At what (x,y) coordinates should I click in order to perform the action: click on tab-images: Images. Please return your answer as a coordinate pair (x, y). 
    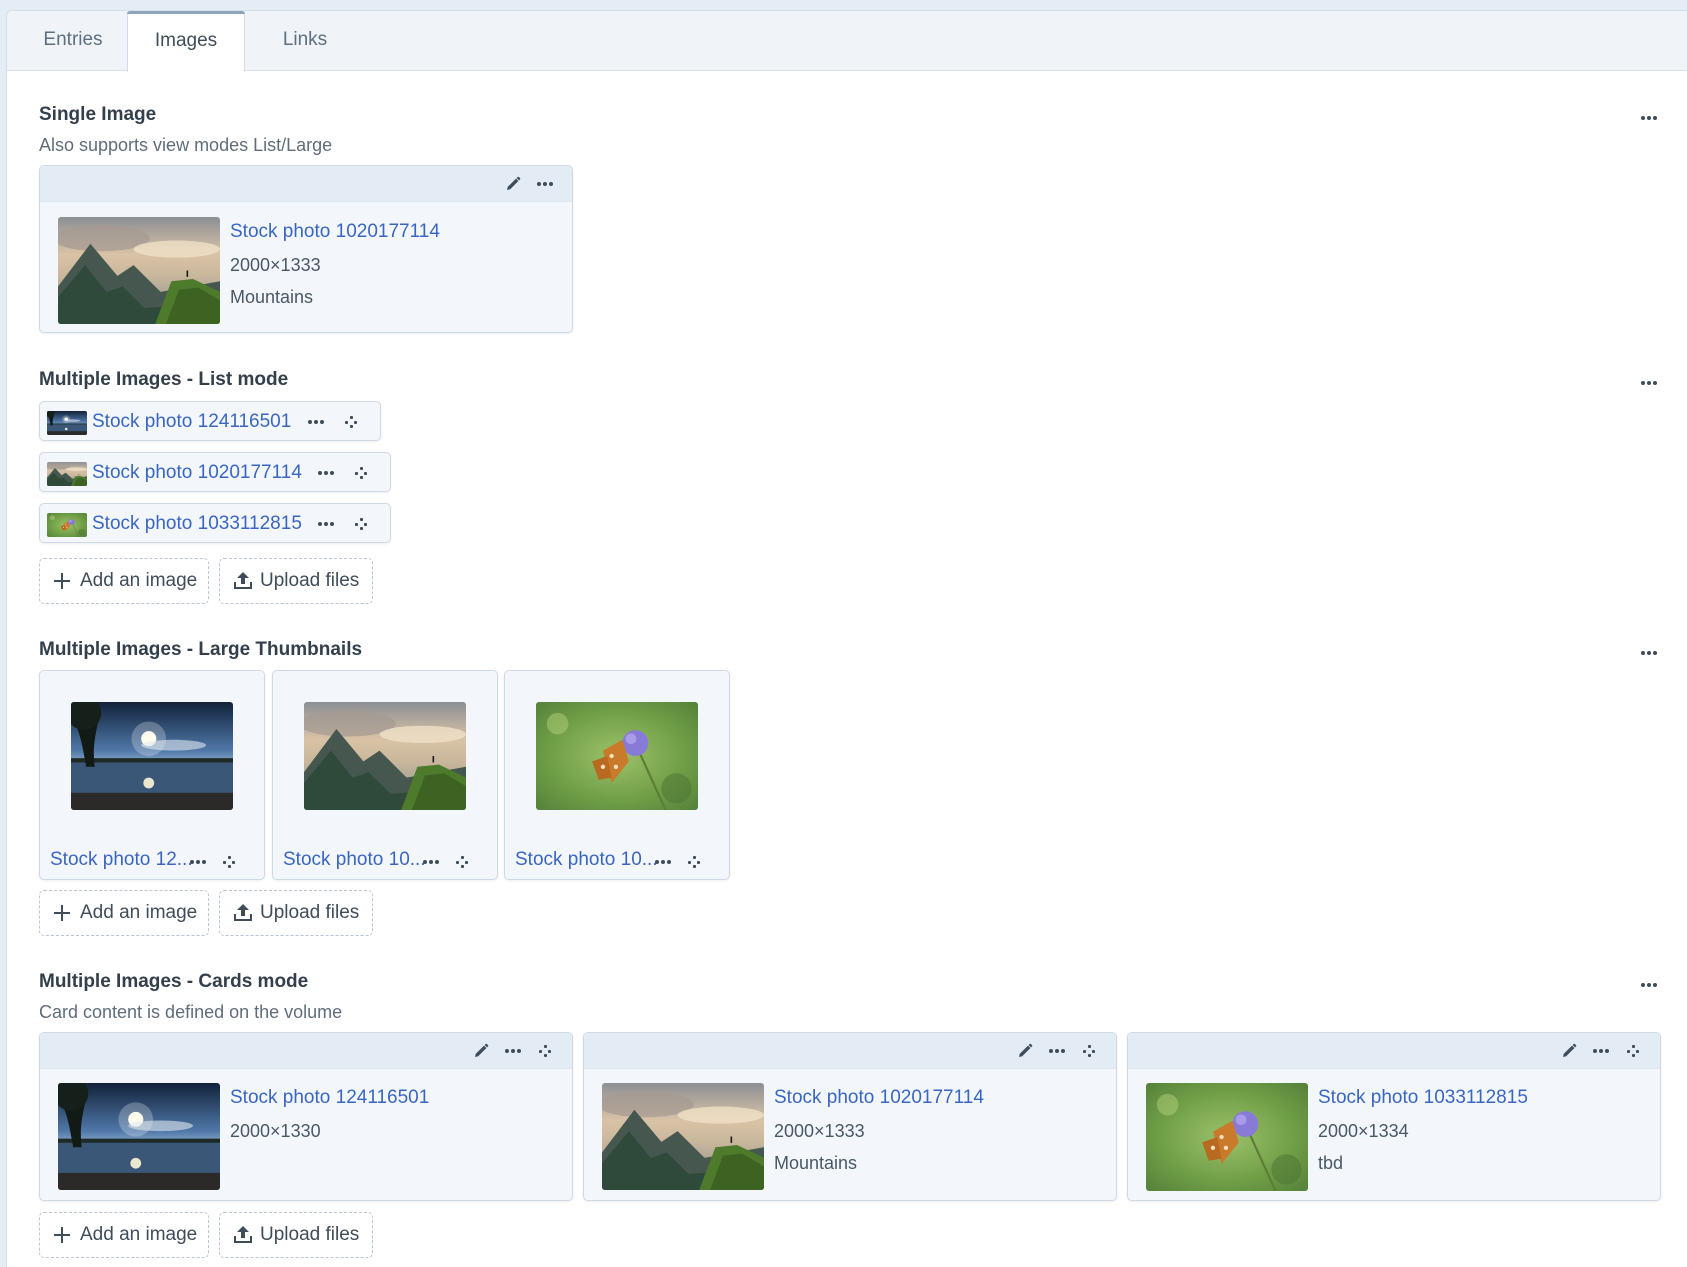
    Looking at the image, I should click on (186, 41).